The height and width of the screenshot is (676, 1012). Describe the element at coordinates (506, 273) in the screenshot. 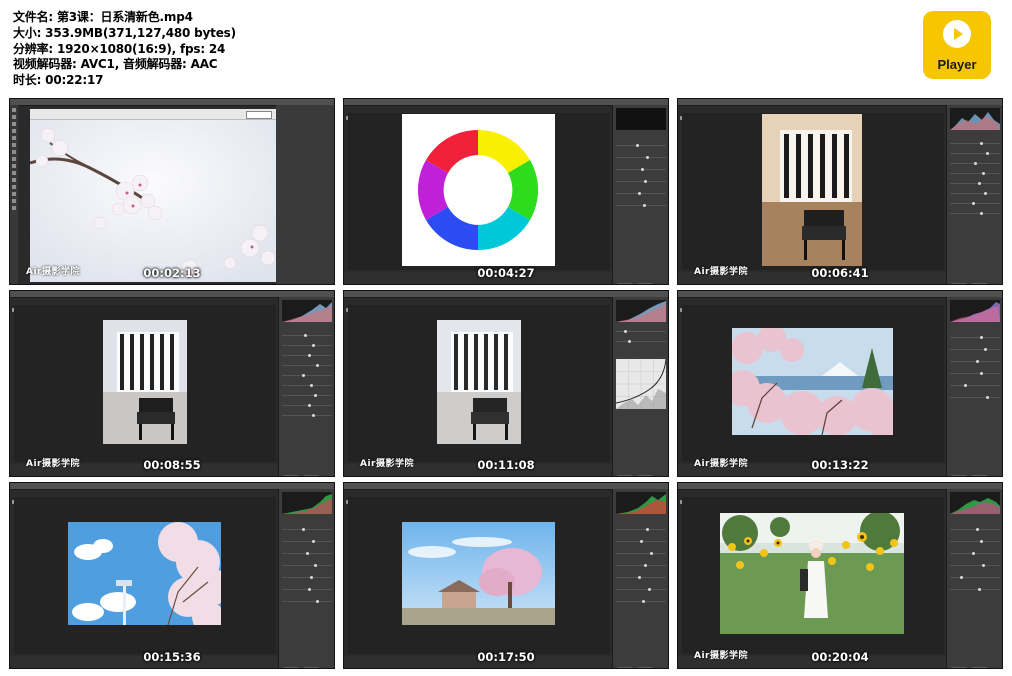

I see `timestamp: 00:04:27` at that location.